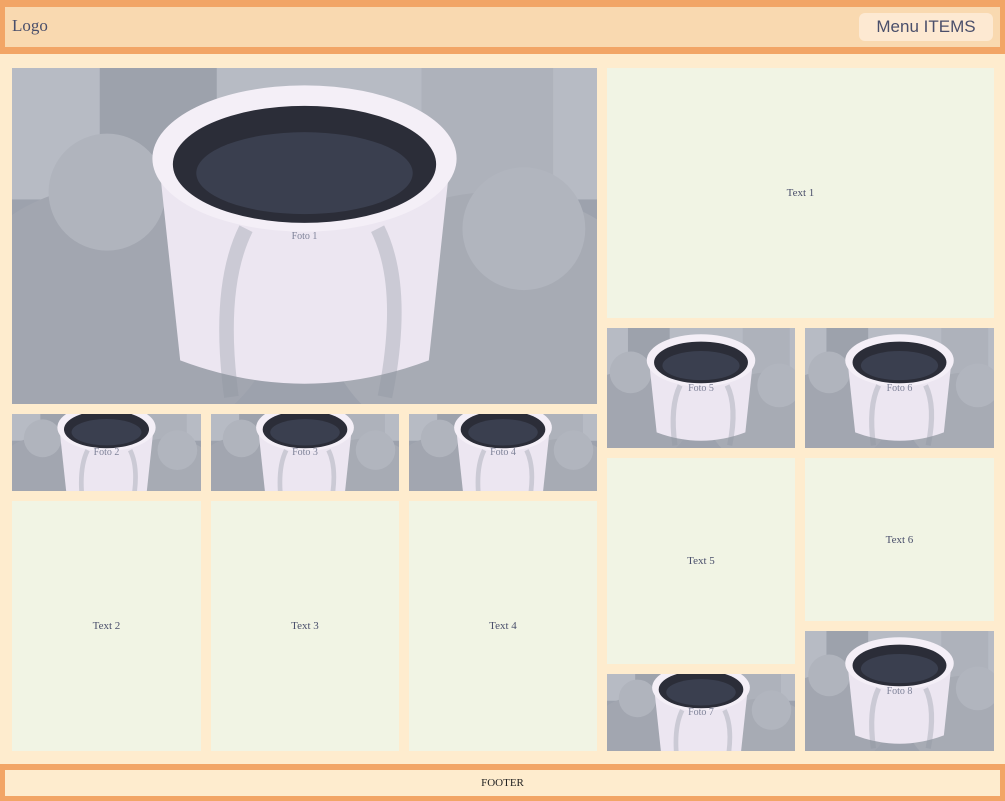 The image size is (1005, 801). I want to click on photo-caption: Foto 5, so click(701, 388).